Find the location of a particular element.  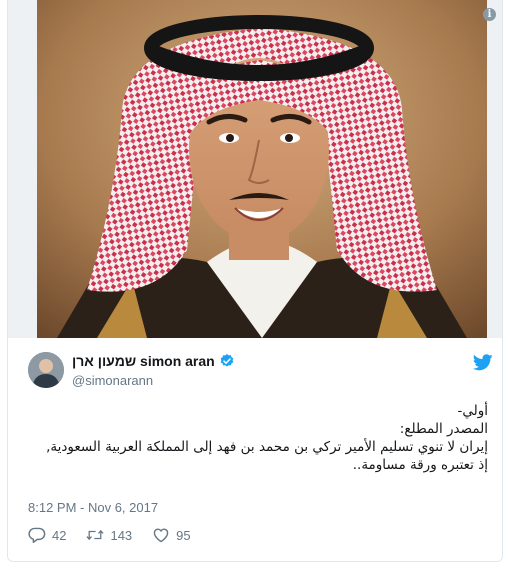

verified-badge-icon is located at coordinates (227, 360).